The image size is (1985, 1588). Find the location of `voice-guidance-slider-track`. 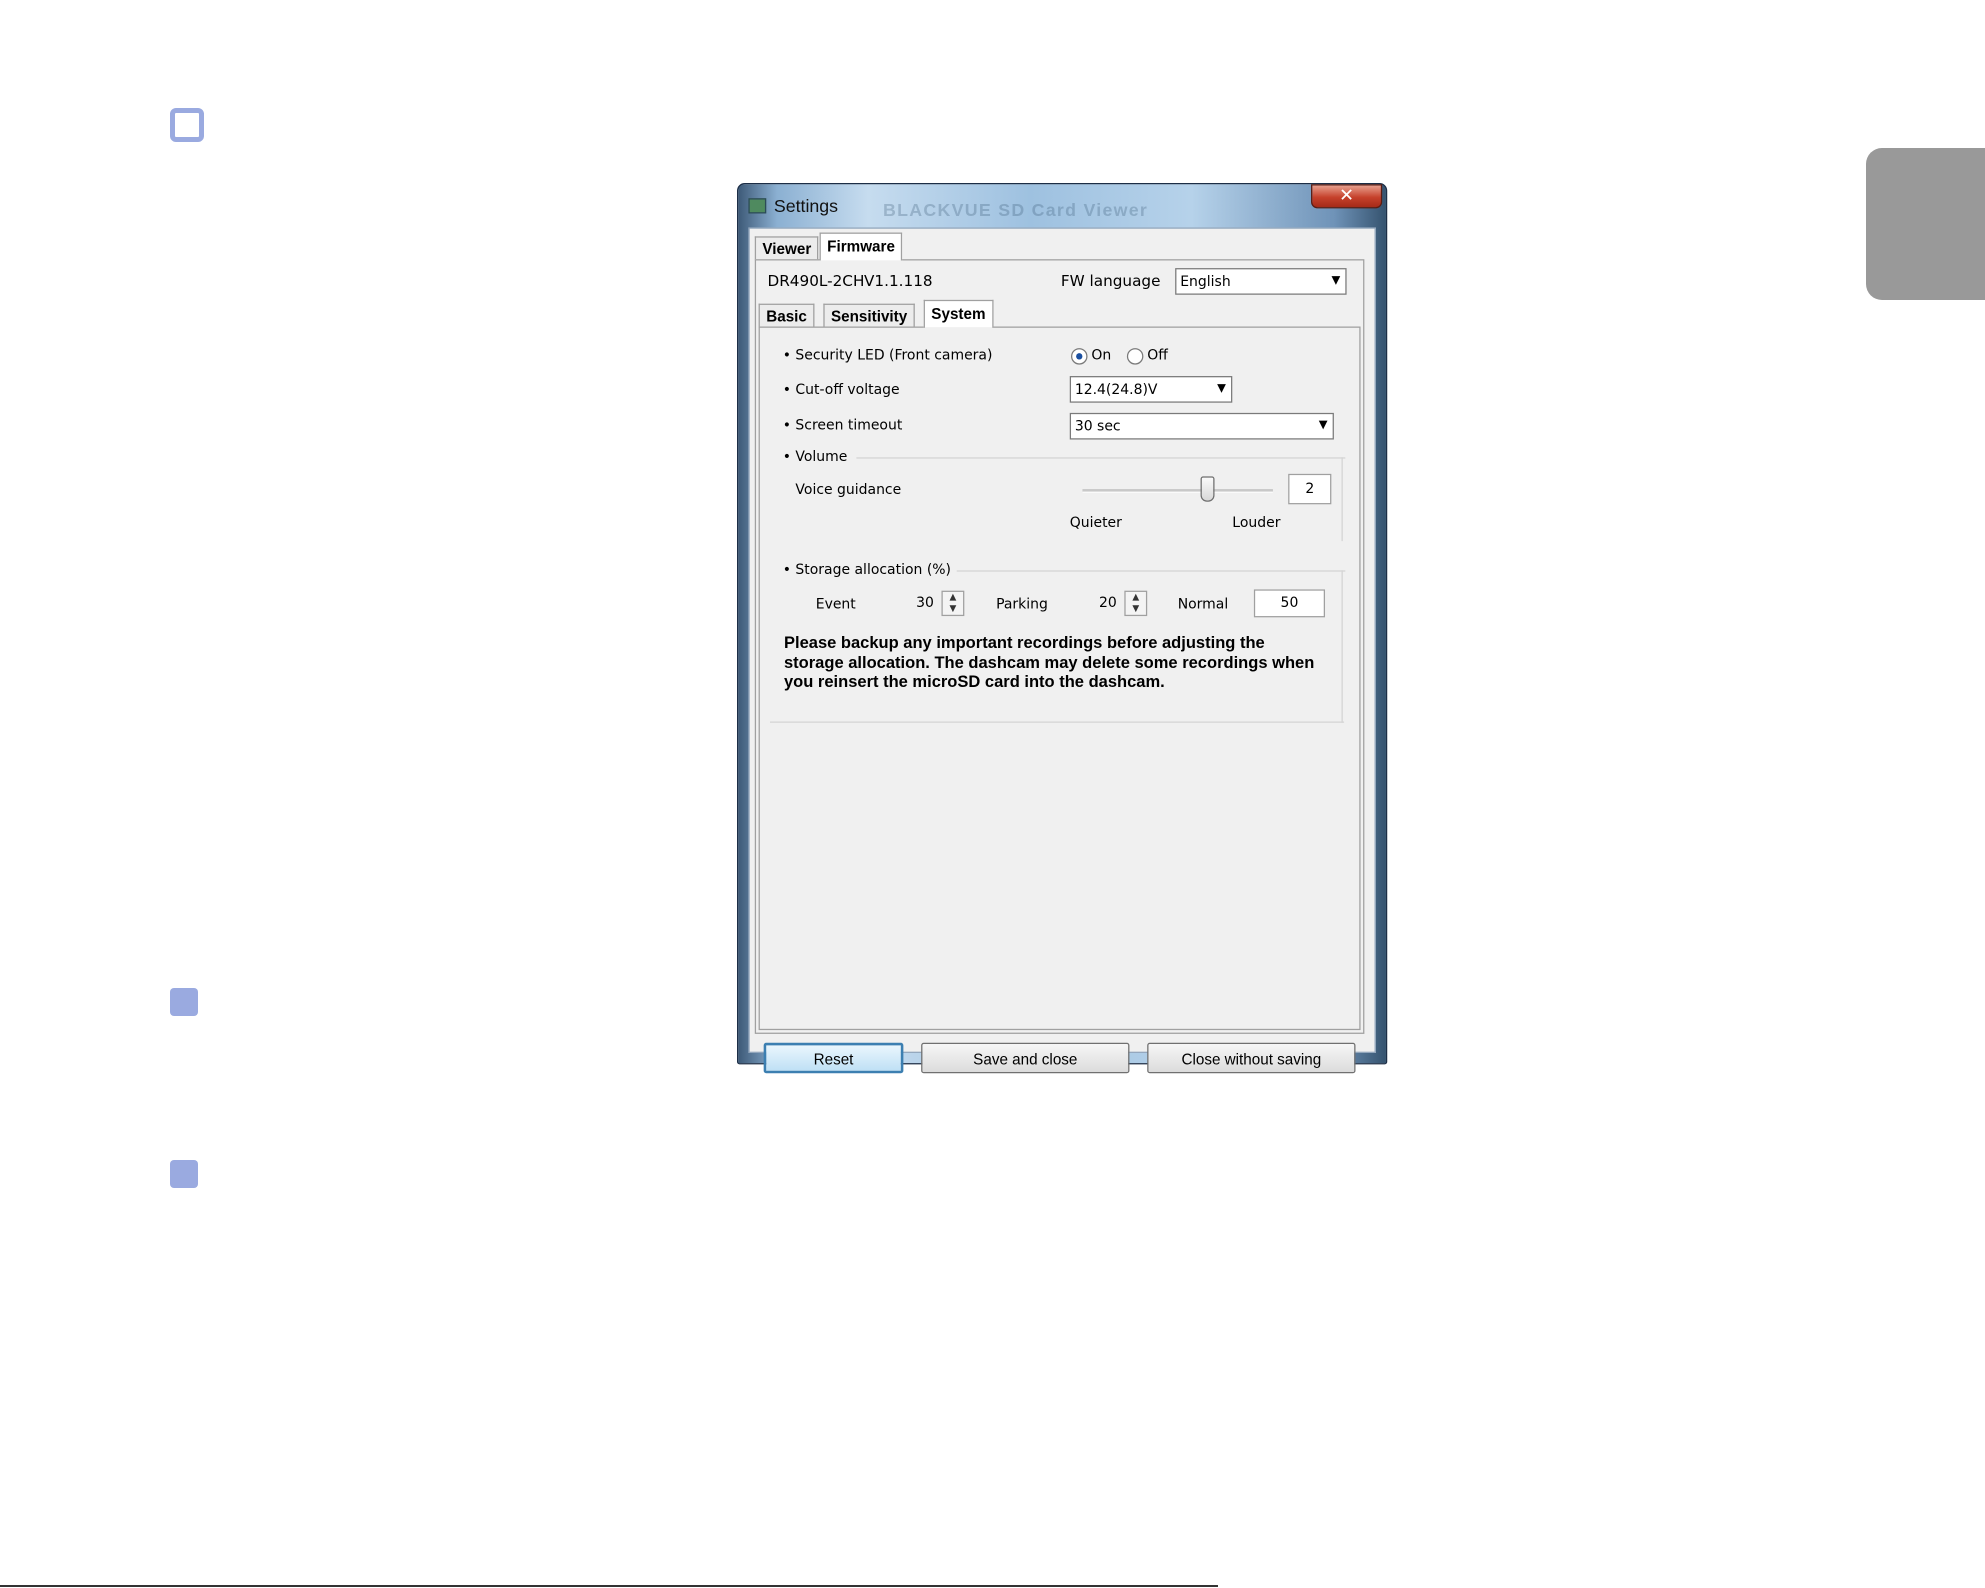

voice-guidance-slider-track is located at coordinates (1177, 491).